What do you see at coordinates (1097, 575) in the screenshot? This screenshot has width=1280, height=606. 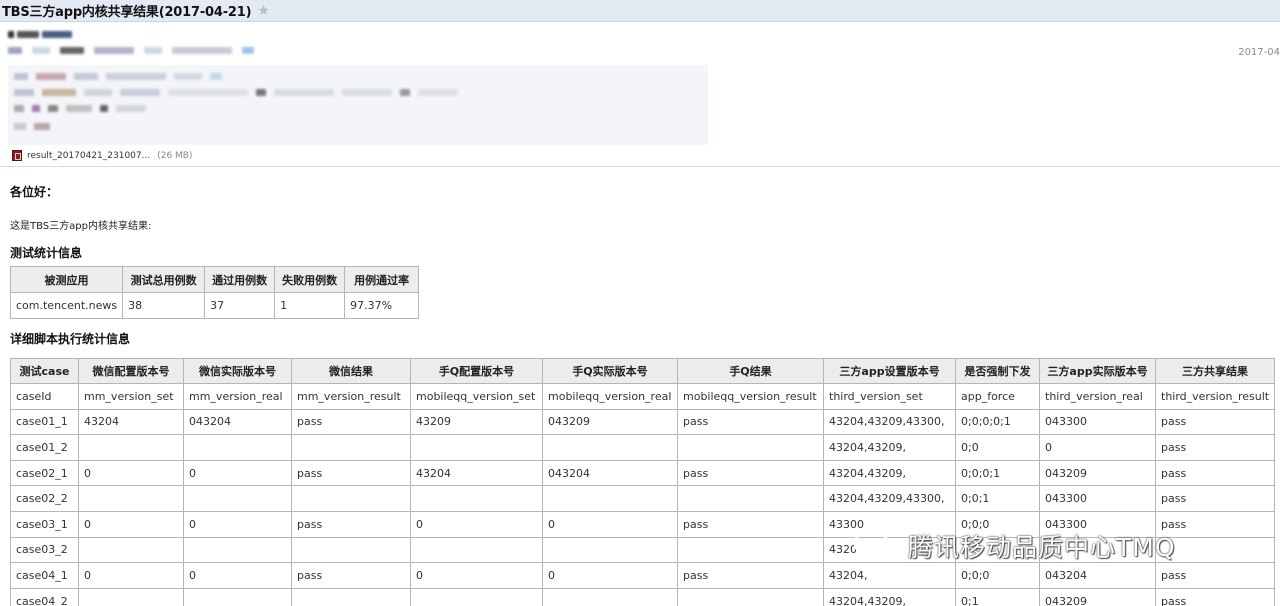 I see `table-cell: 043204` at bounding box center [1097, 575].